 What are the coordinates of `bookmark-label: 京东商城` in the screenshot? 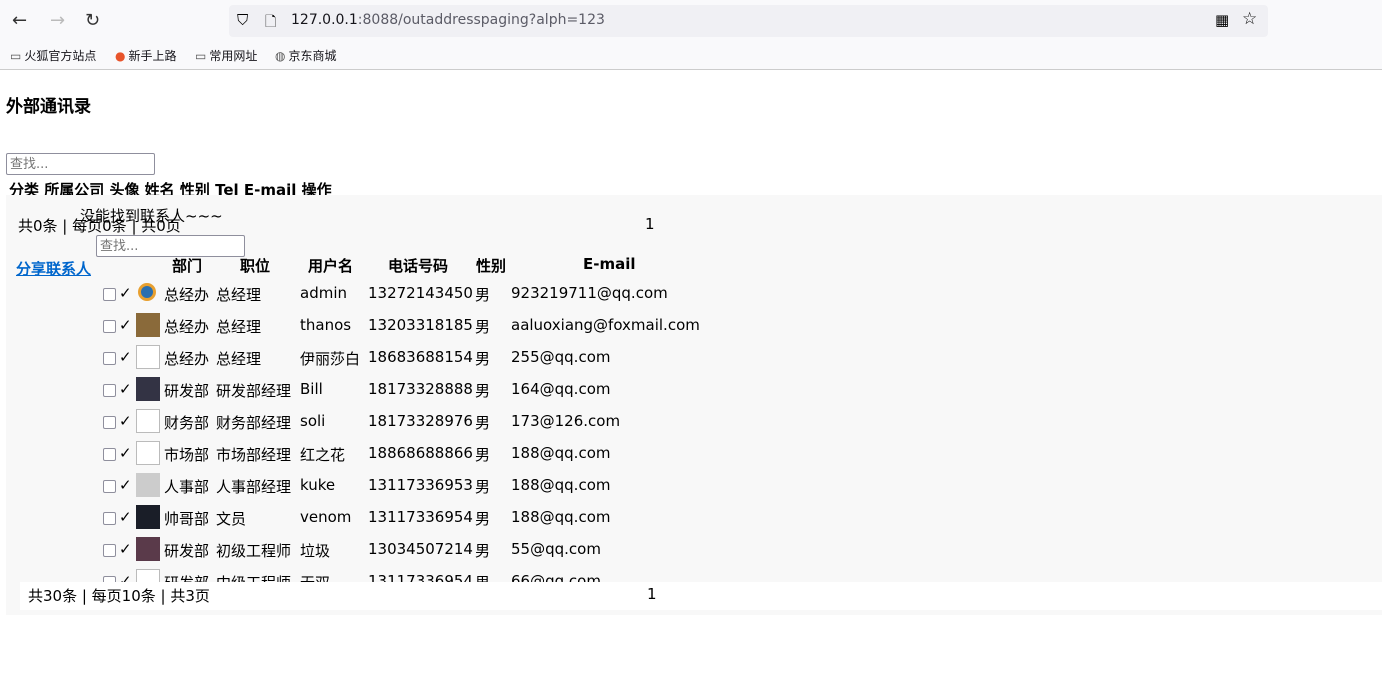 It's located at (312, 56).